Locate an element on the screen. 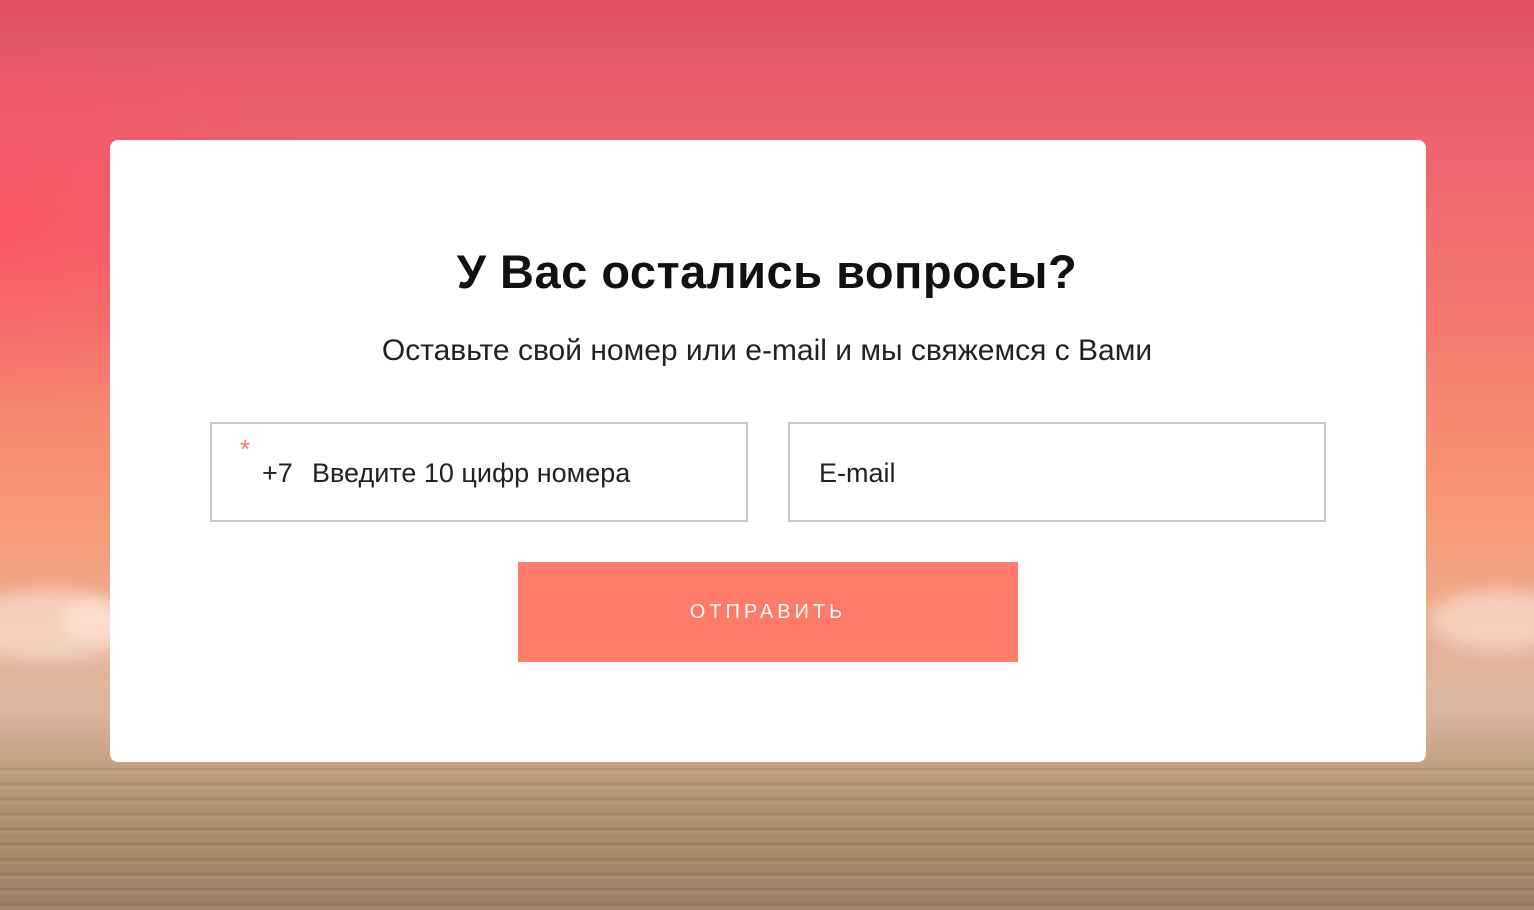  phone-input is located at coordinates (522, 473).